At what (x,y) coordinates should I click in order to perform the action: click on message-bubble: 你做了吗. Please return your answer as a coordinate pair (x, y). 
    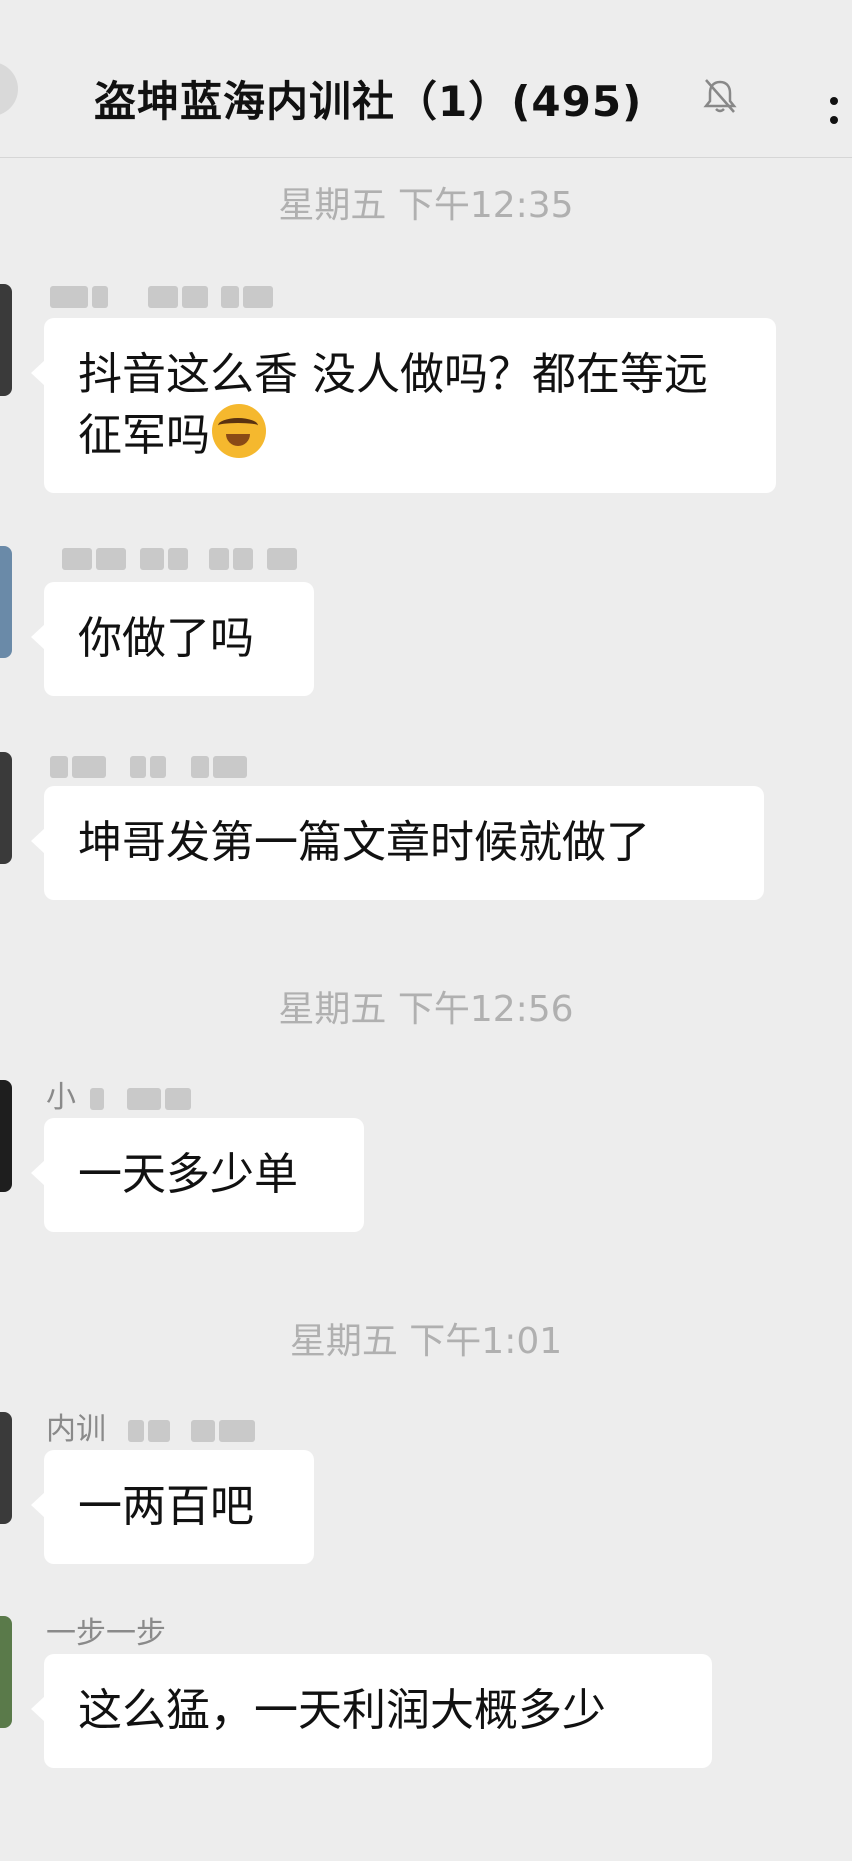
    Looking at the image, I should click on (172, 639).